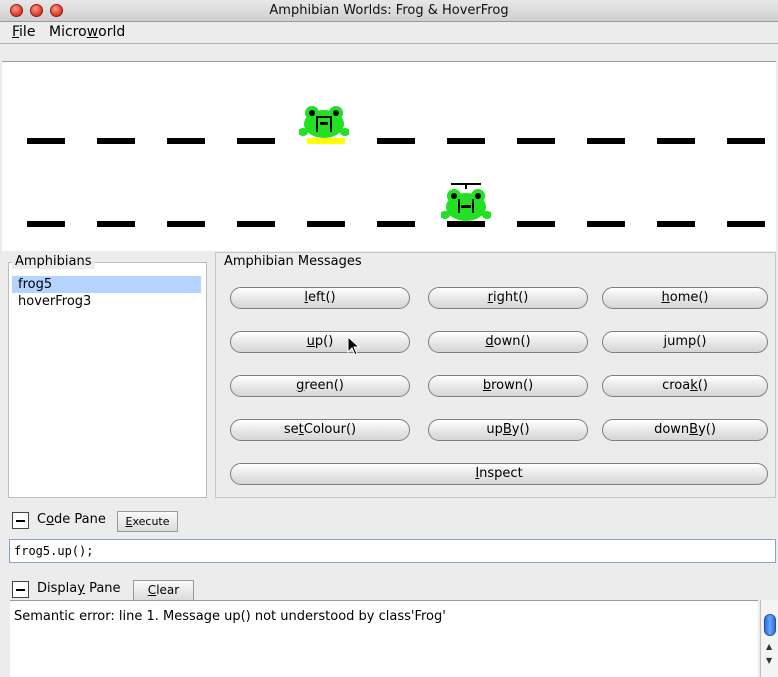 This screenshot has height=677, width=778. Describe the element at coordinates (107, 375) in the screenshot. I see `amphibians-panel: Amphibians frog5 hoverFrog3` at that location.